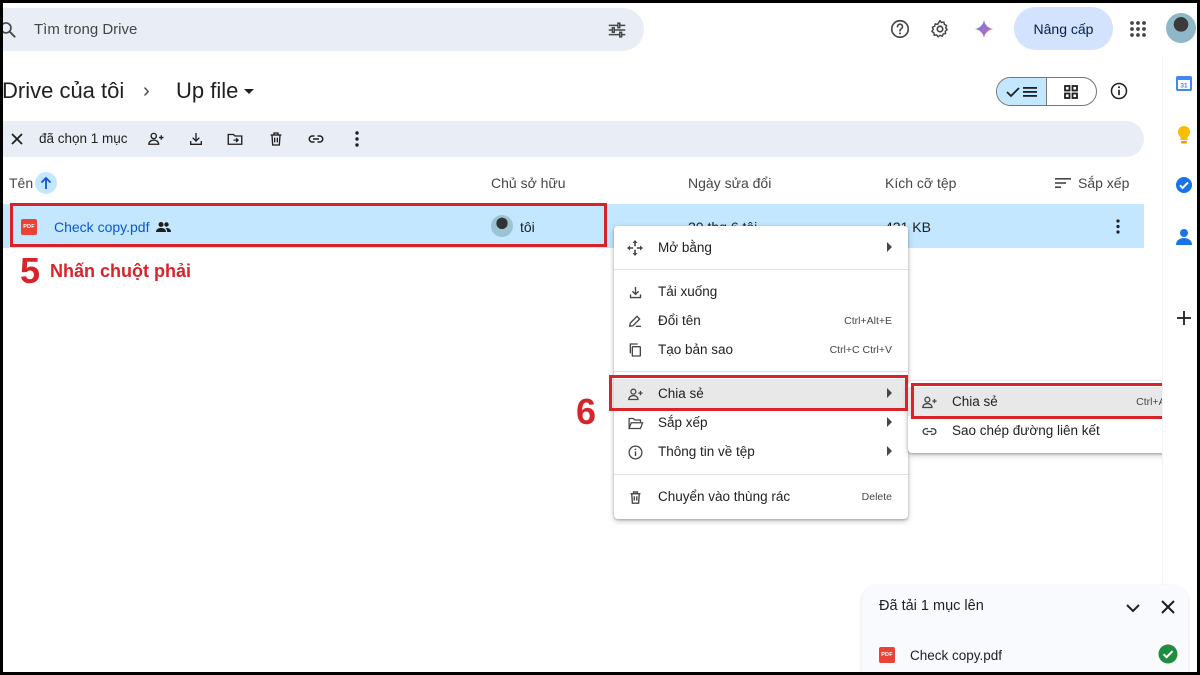 The width and height of the screenshot is (1200, 675). I want to click on search-icon, so click(9, 32).